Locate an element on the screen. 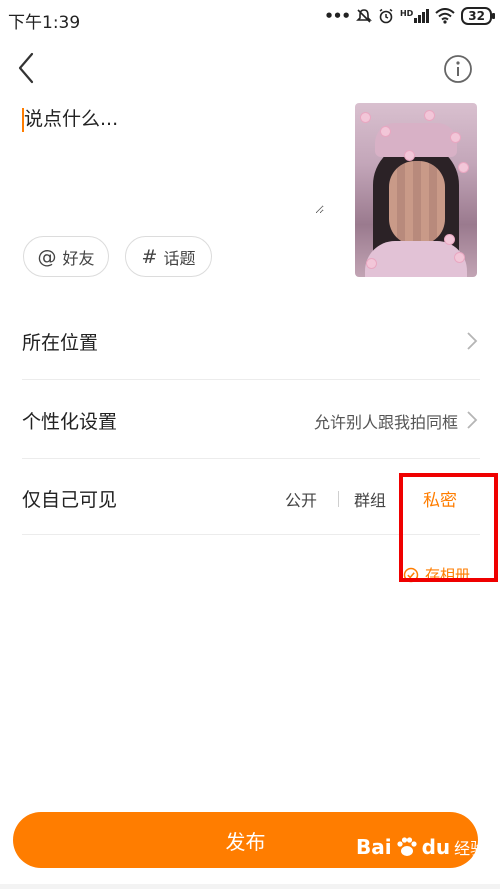 The image size is (500, 889). bottom-bar is located at coordinates (250, 886).